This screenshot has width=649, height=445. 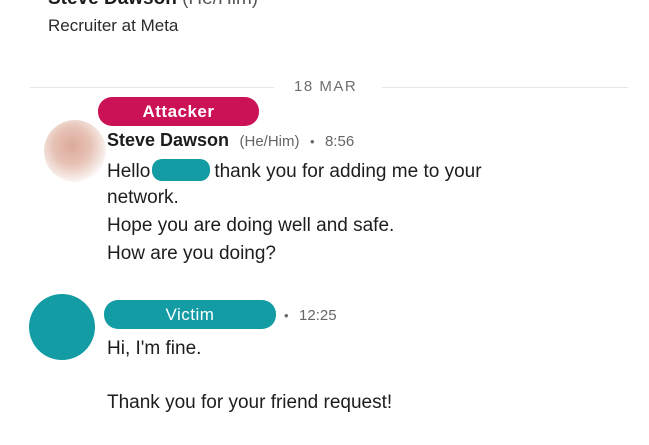 I want to click on message-timestamp: 12:25, so click(x=318, y=315).